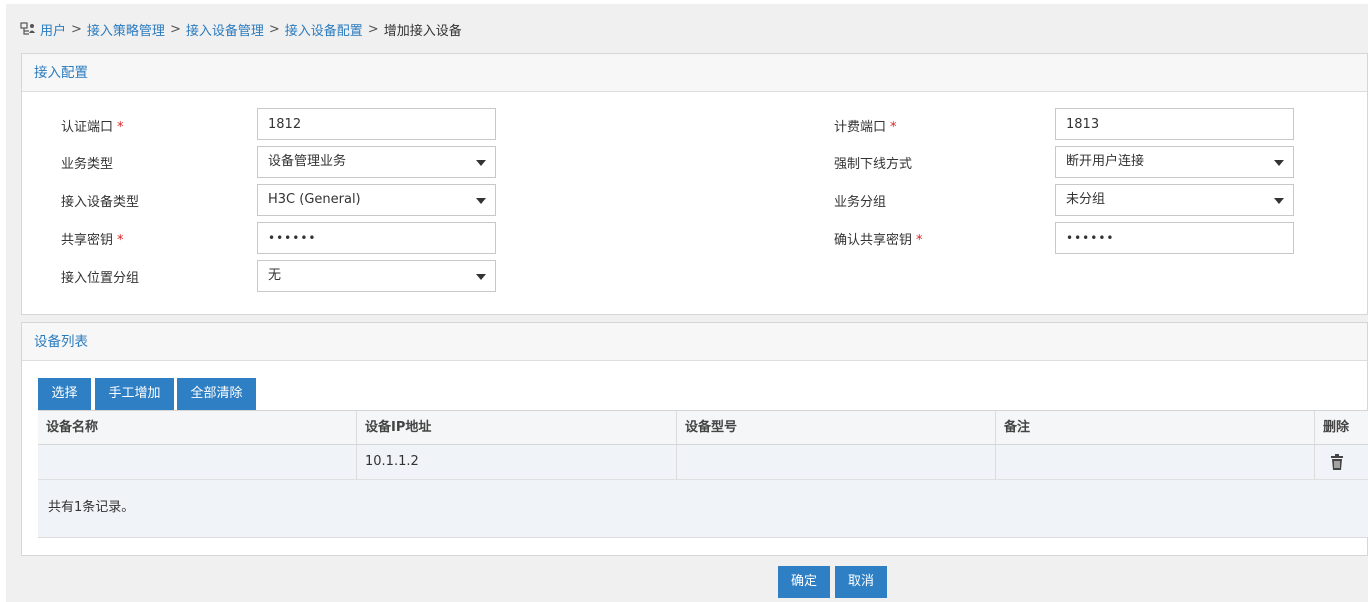  What do you see at coordinates (1174, 238) in the screenshot?
I see `confirm-key-input: ••••••` at bounding box center [1174, 238].